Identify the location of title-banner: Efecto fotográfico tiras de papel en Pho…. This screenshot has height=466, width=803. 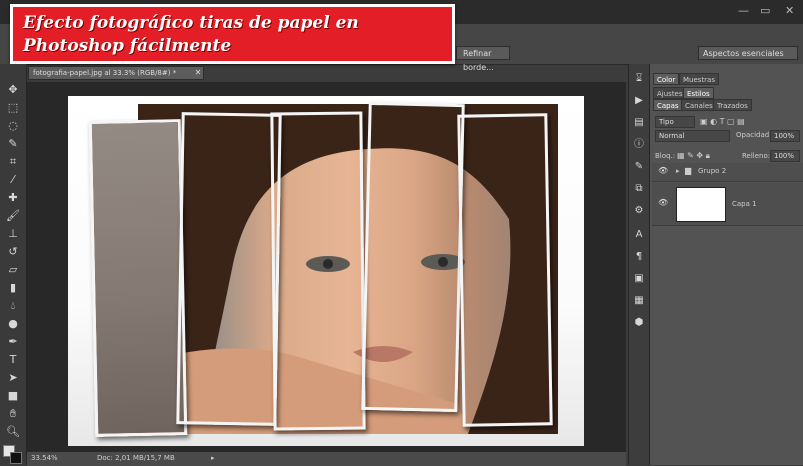
(232, 34).